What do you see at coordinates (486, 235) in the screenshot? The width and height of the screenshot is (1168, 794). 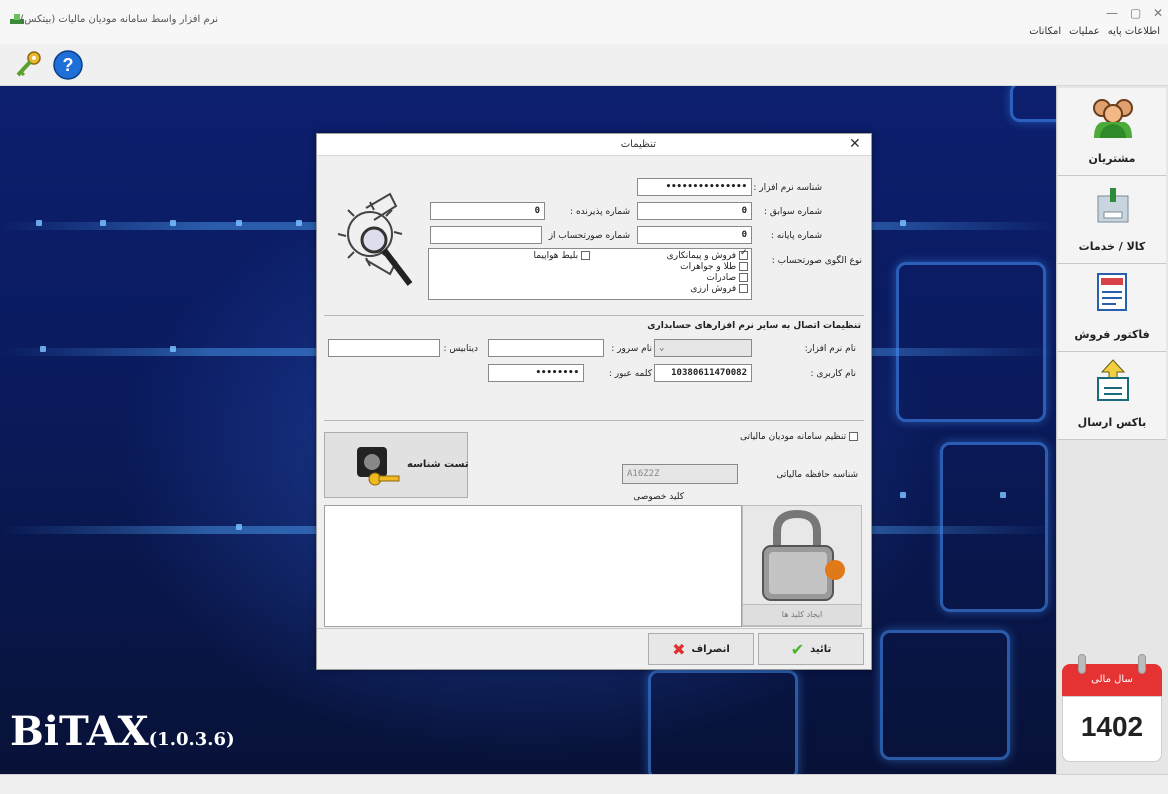 I see `invoice-from-field` at bounding box center [486, 235].